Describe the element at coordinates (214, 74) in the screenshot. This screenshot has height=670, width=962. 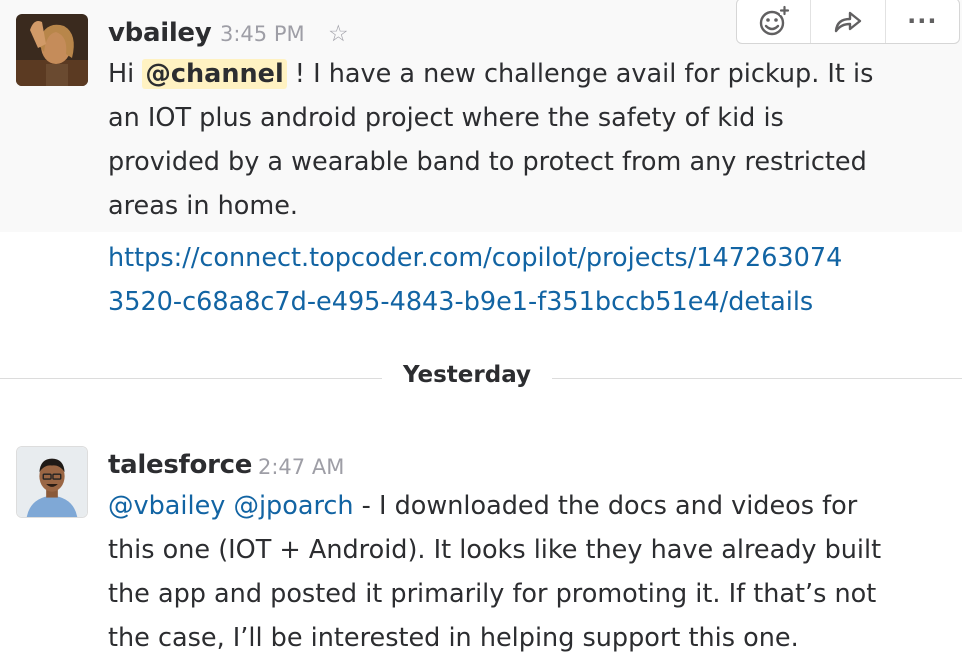
I see `channel-mention: @channel` at that location.